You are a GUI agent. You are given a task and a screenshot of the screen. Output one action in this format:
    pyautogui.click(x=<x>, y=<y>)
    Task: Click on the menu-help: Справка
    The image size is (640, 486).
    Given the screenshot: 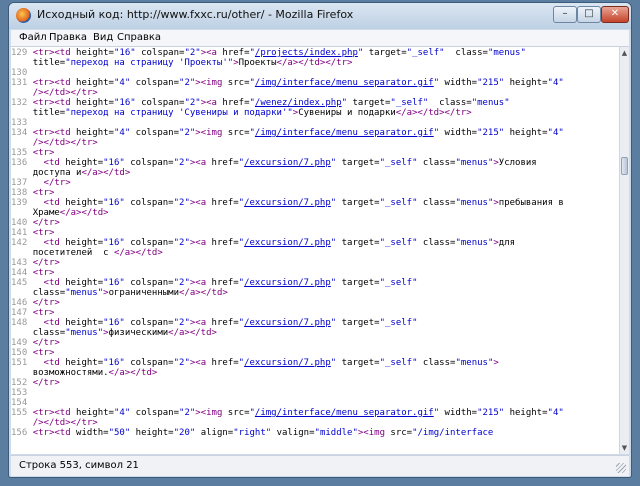 What is the action you would take?
    pyautogui.click(x=139, y=37)
    